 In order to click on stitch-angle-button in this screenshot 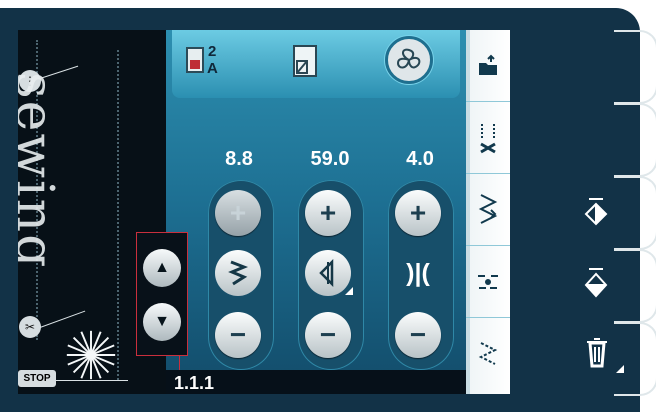, I will do `click(329, 273)`.